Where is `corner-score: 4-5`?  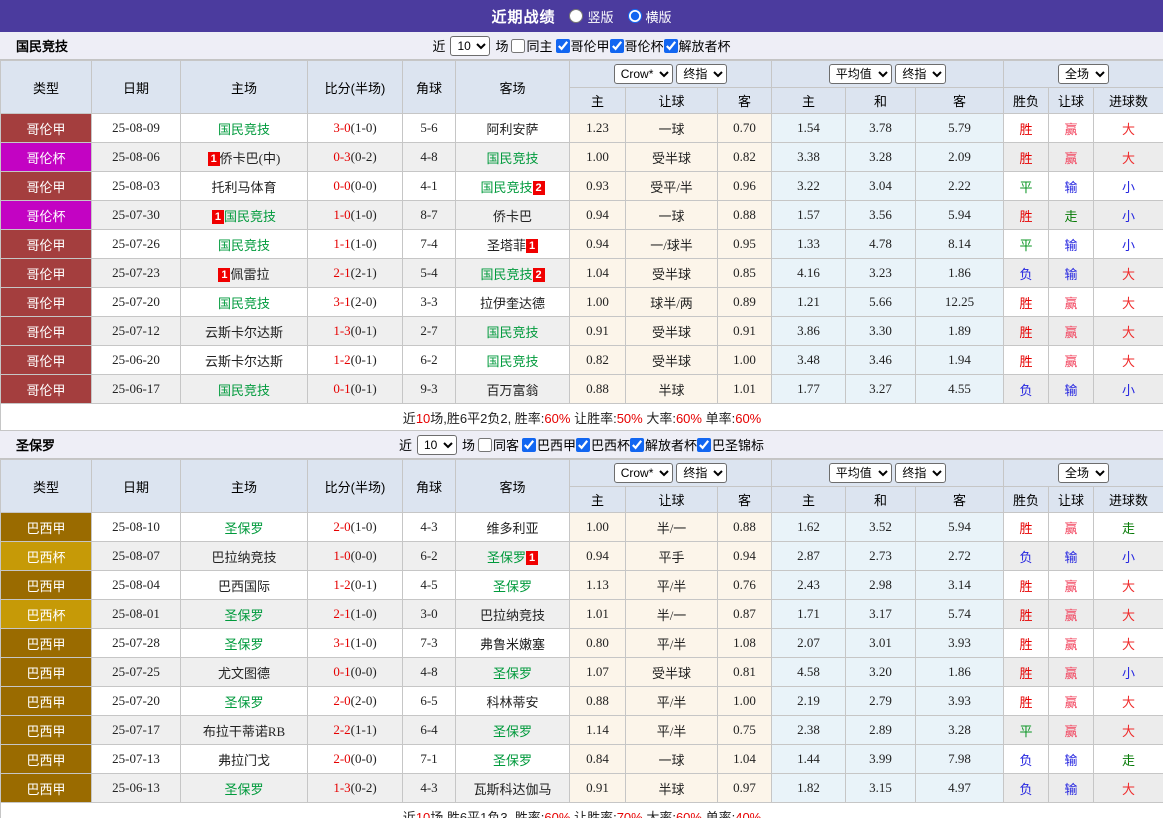
corner-score: 4-5 is located at coordinates (429, 585).